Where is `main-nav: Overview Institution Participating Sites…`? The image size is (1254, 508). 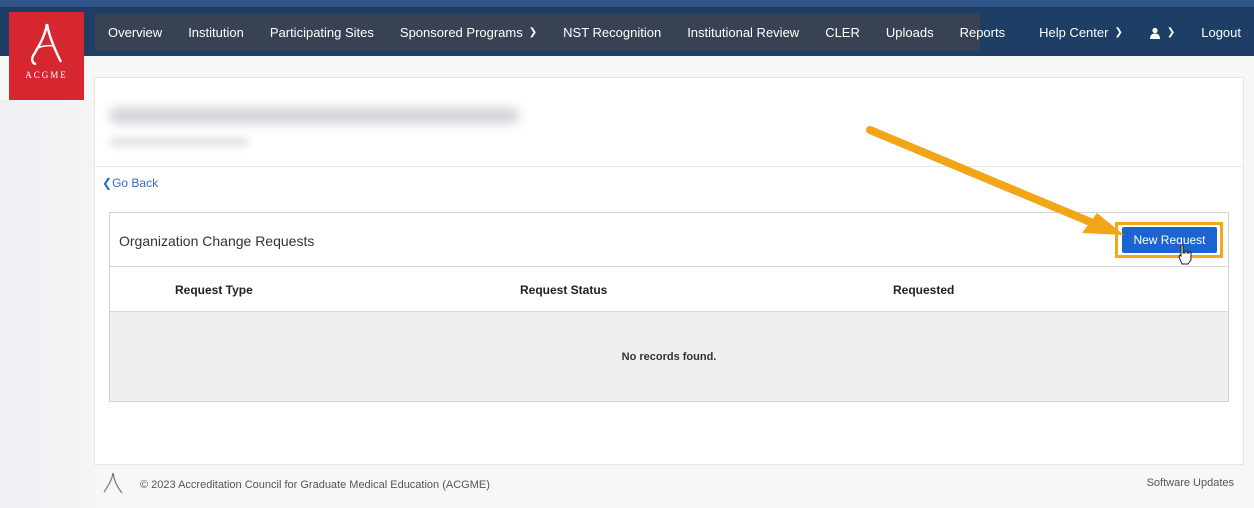
main-nav: Overview Institution Participating Sites… is located at coordinates (550, 32).